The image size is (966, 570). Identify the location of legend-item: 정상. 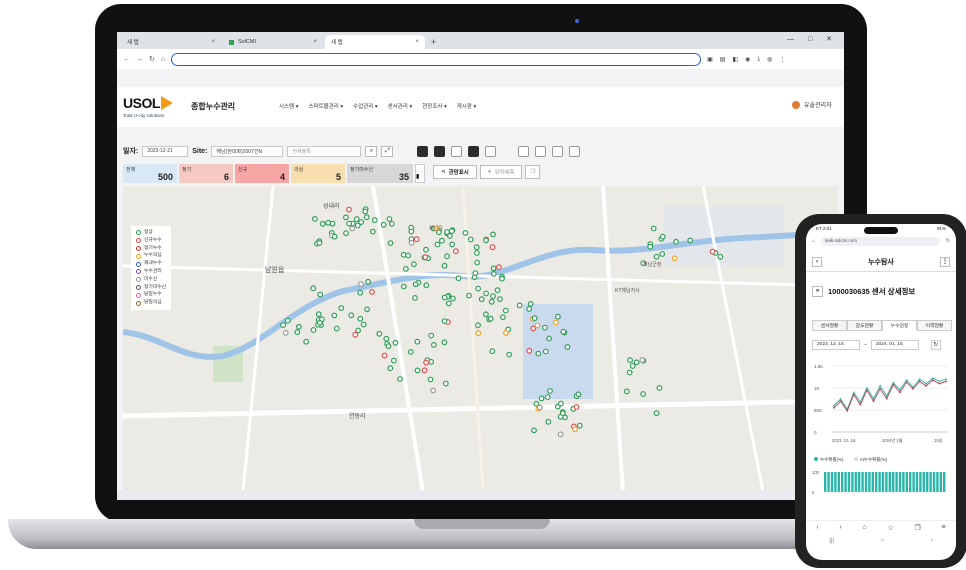
(151, 233).